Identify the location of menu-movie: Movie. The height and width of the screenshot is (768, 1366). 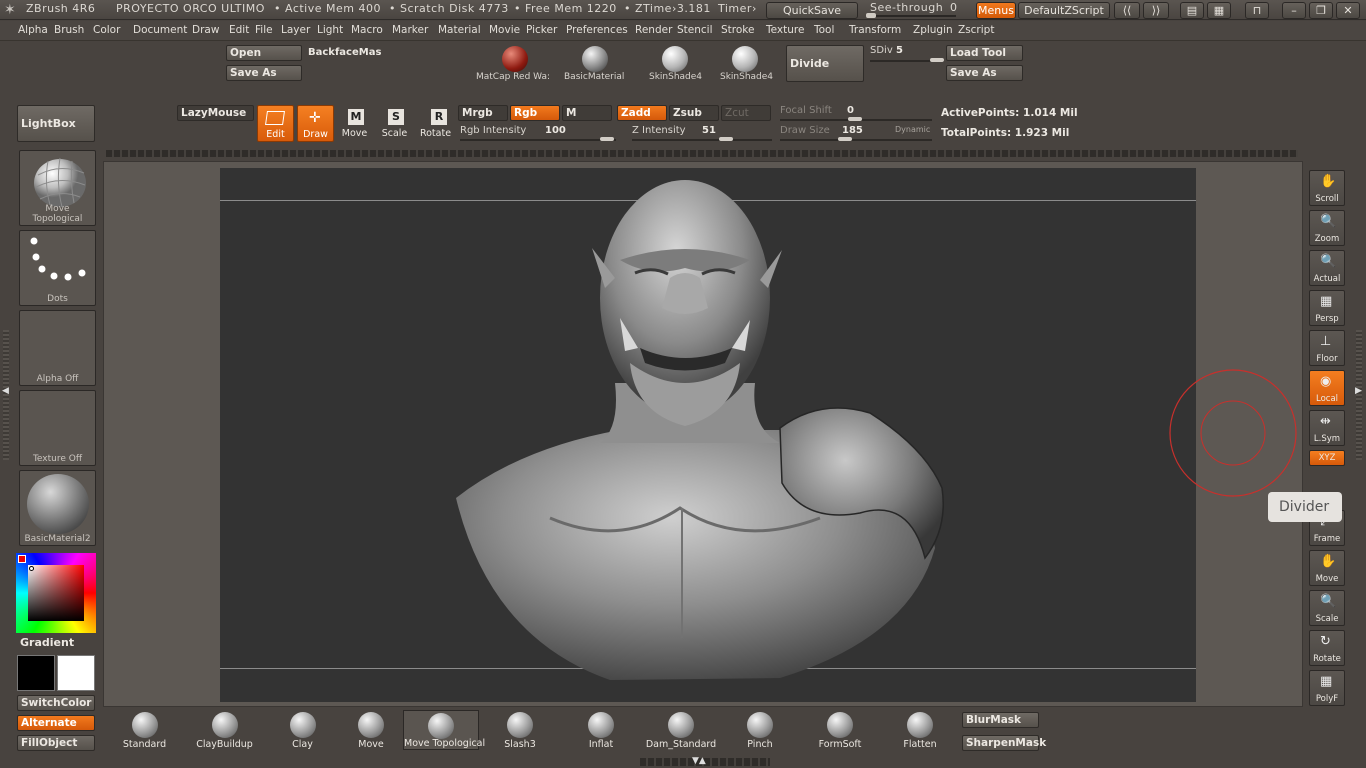
(504, 30).